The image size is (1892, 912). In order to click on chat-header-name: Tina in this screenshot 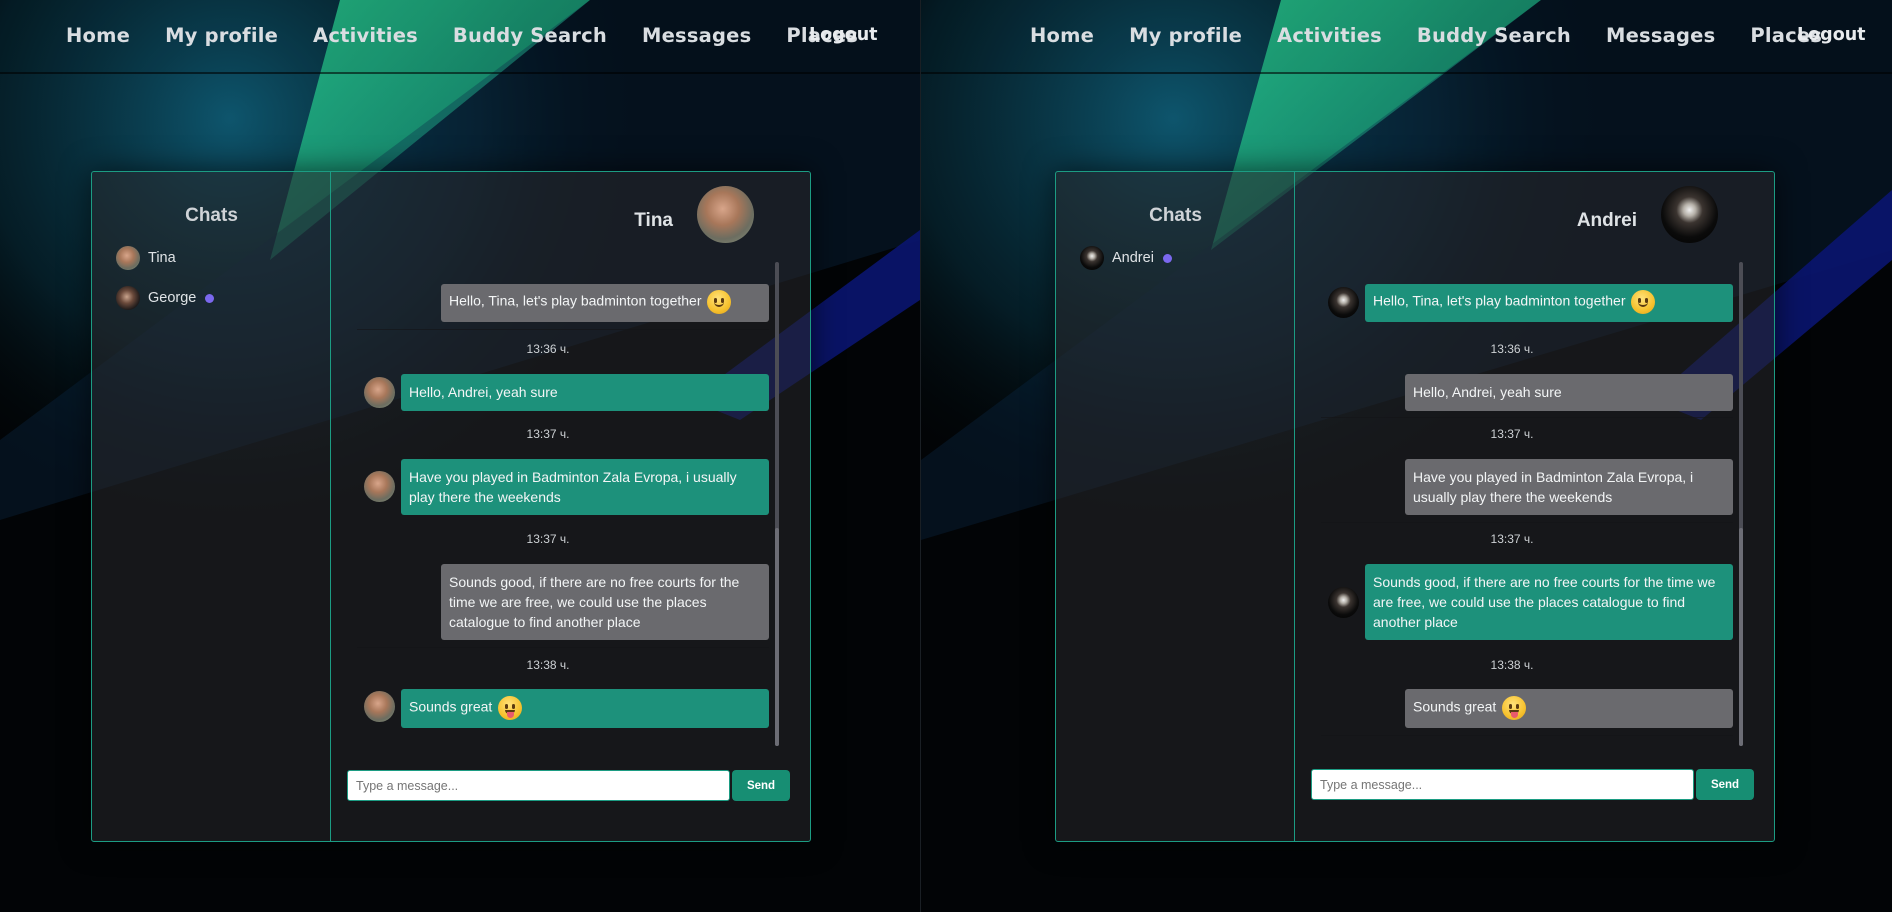, I will do `click(653, 220)`.